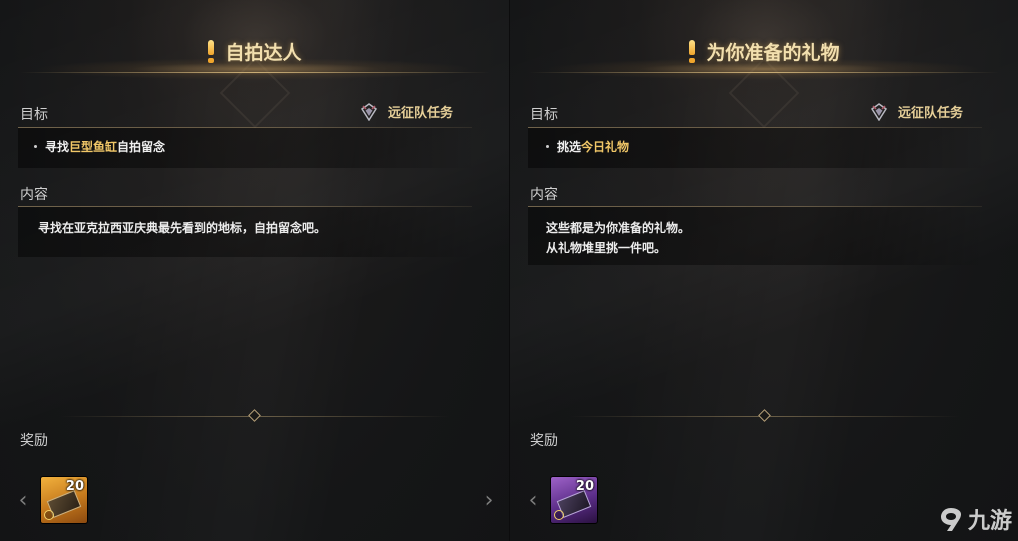 The width and height of the screenshot is (1018, 541). I want to click on objective-suffix: 自拍留念, so click(141, 147).